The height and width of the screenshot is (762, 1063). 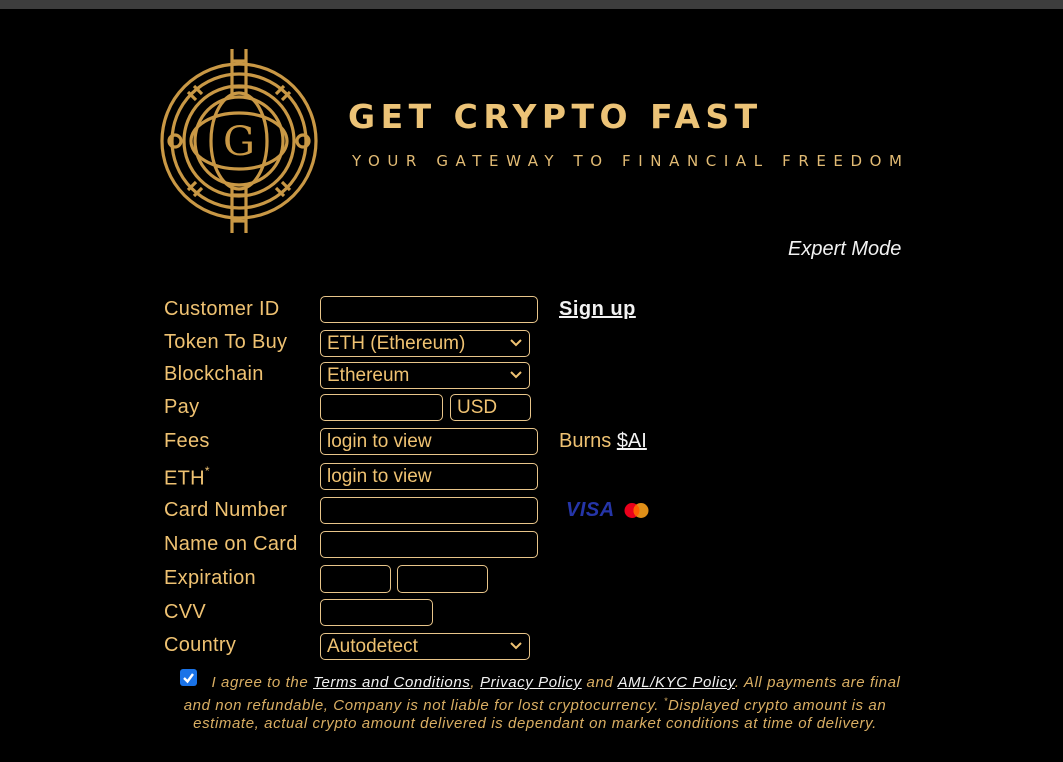 I want to click on visa-icon: VISA, so click(x=590, y=510).